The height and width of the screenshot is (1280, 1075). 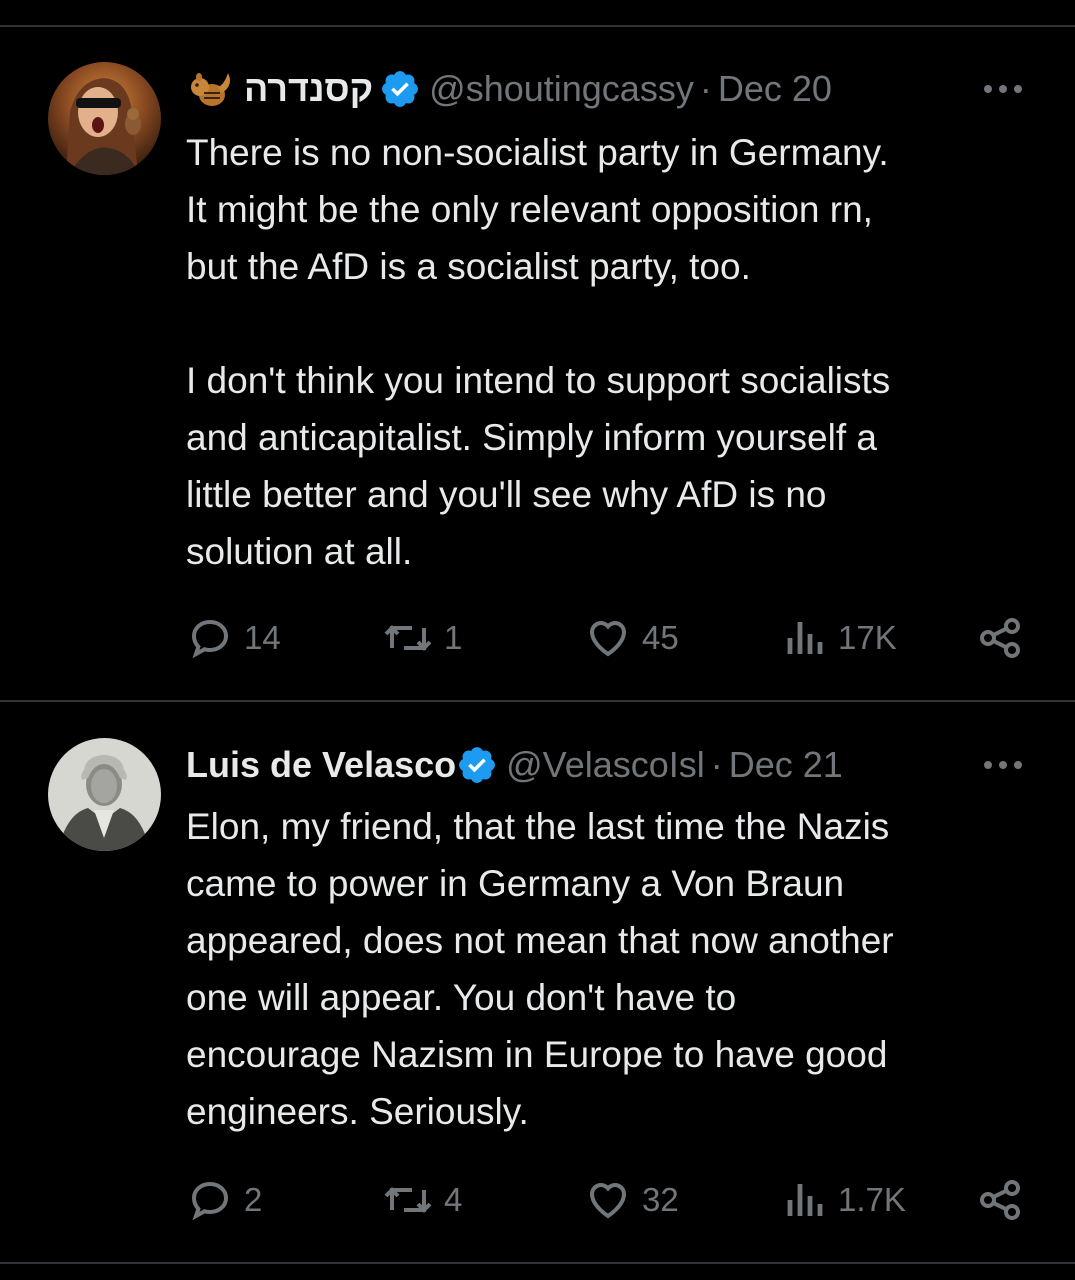 I want to click on repost-button: 4, so click(x=422, y=1200).